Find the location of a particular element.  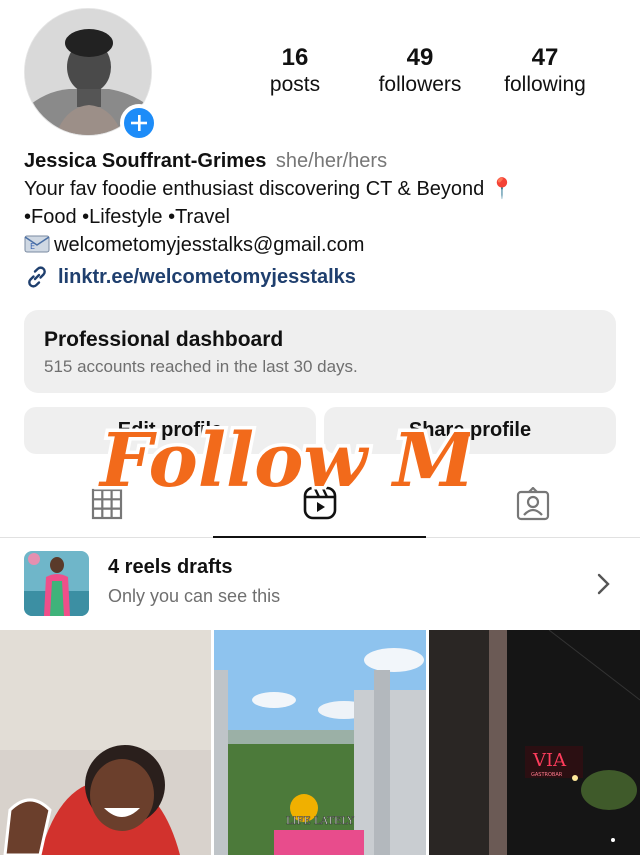

link-icon is located at coordinates (37, 277).